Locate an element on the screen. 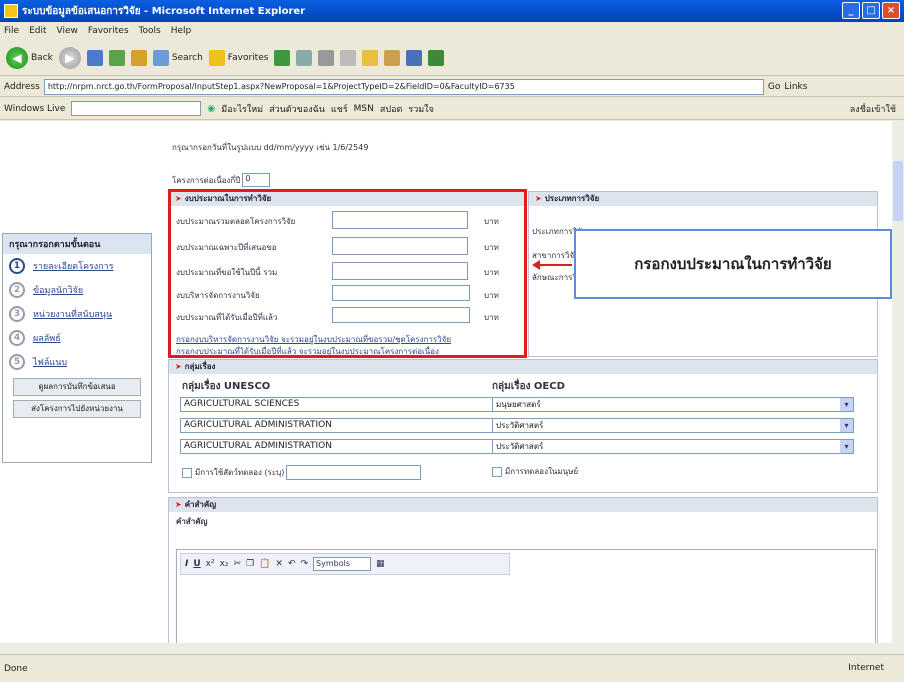 The width and height of the screenshot is (904, 682). search-icon is located at coordinates (160, 57).